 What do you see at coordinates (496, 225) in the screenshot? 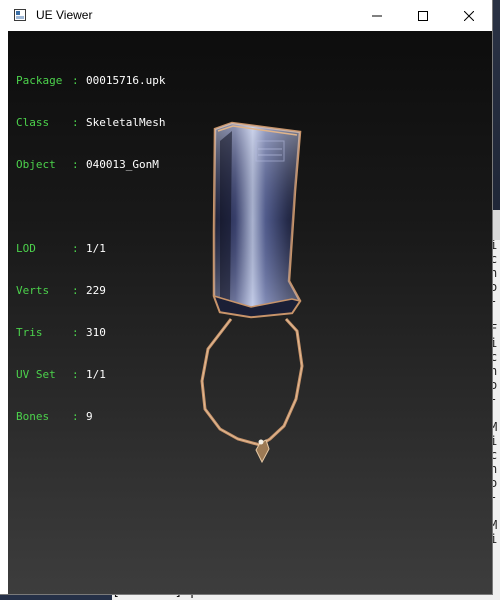
I see `background-console-scrollbar` at bounding box center [496, 225].